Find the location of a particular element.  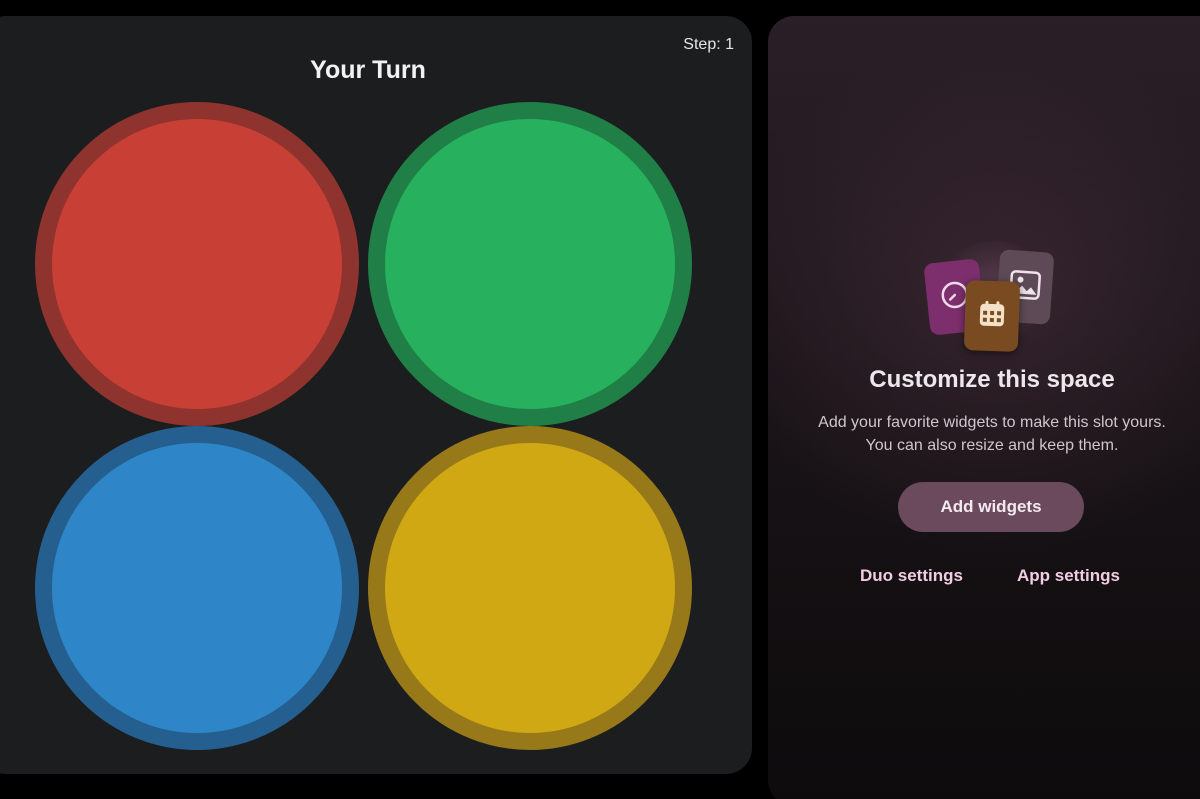

widget-icon-cluster is located at coordinates (990, 291).